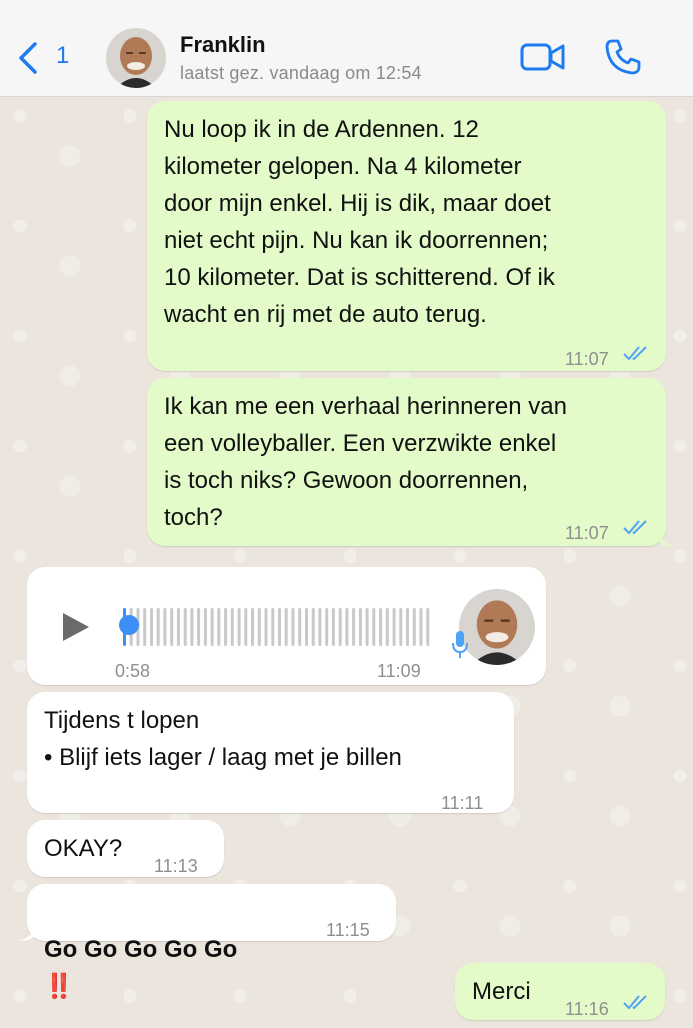 This screenshot has height=1028, width=693. What do you see at coordinates (301, 73) in the screenshot?
I see `last-seen-status: laatst gez. vandaag om 12:54` at bounding box center [301, 73].